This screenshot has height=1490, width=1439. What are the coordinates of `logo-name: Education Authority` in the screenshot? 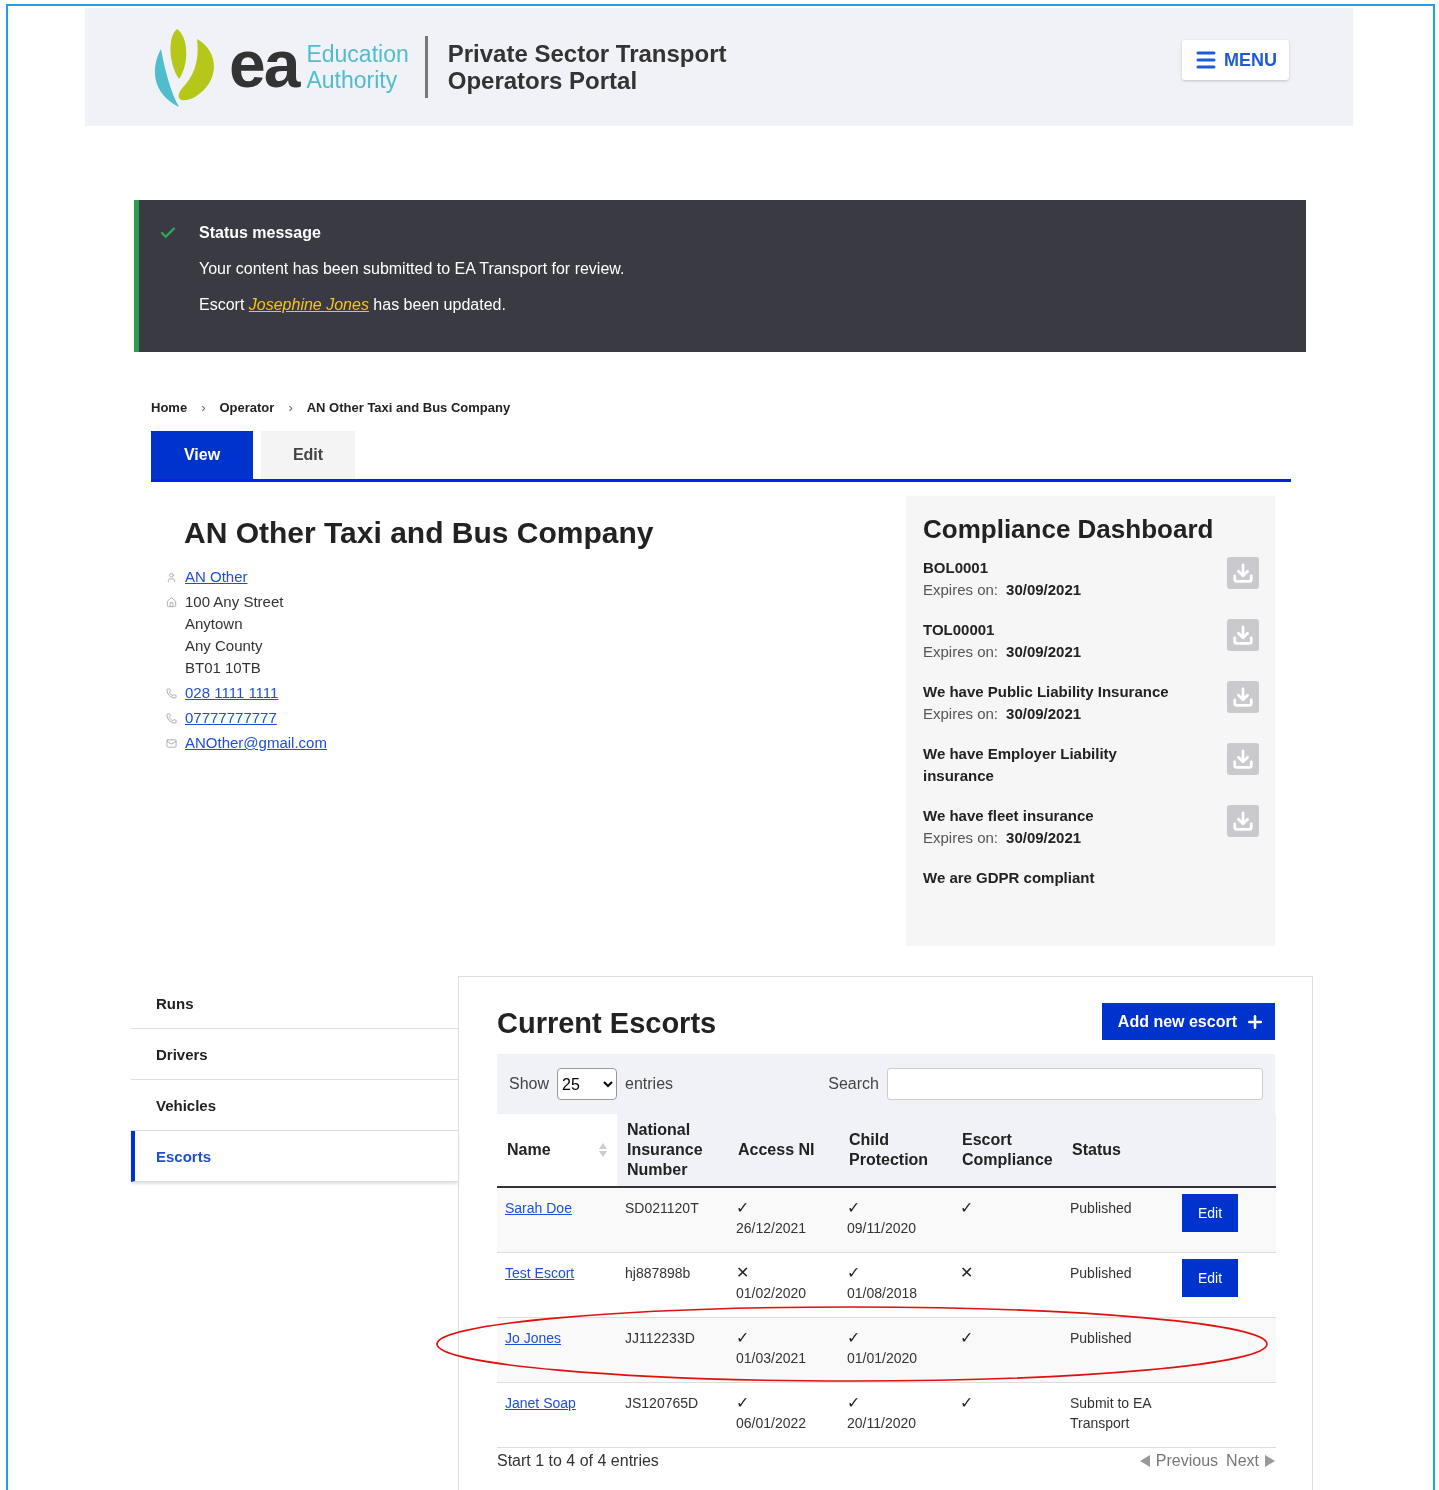 It's located at (357, 67).